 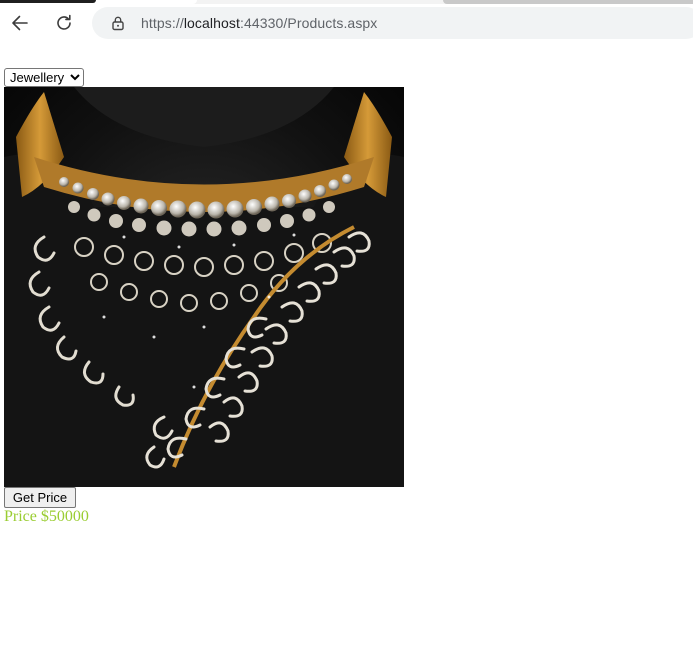 I want to click on reload-icon, so click(x=64, y=22).